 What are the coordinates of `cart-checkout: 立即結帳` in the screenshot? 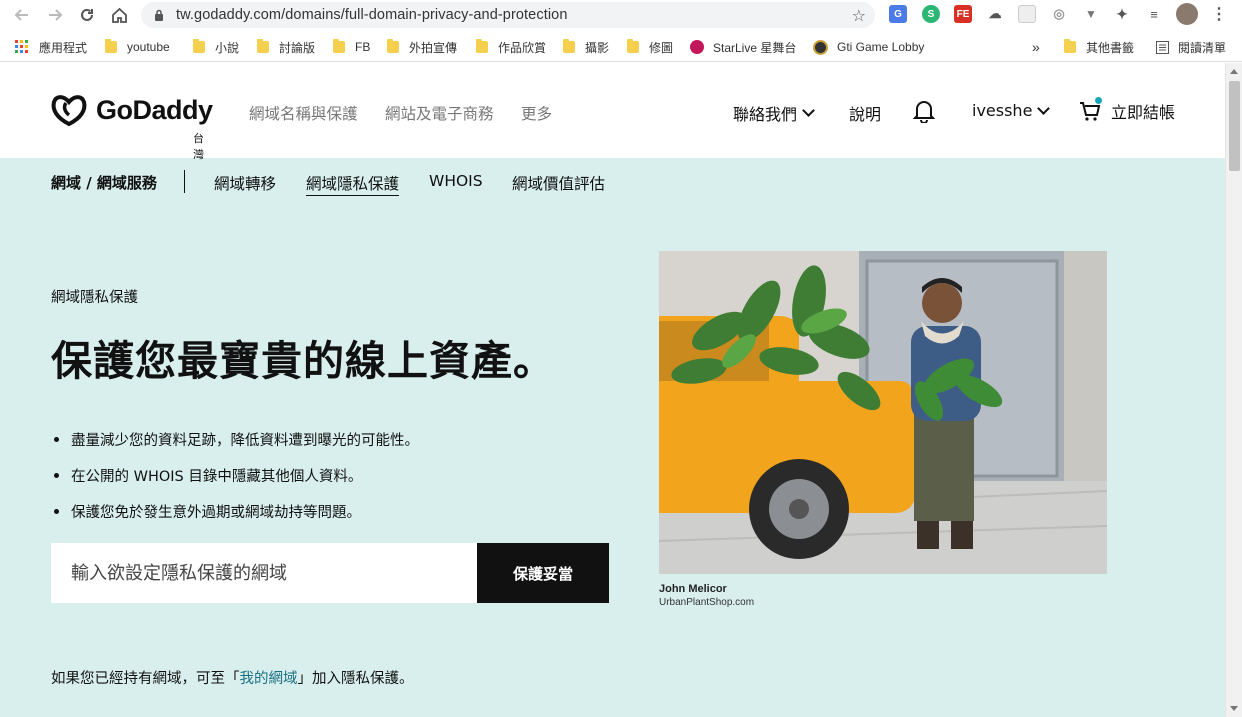 It's located at (1126, 111).